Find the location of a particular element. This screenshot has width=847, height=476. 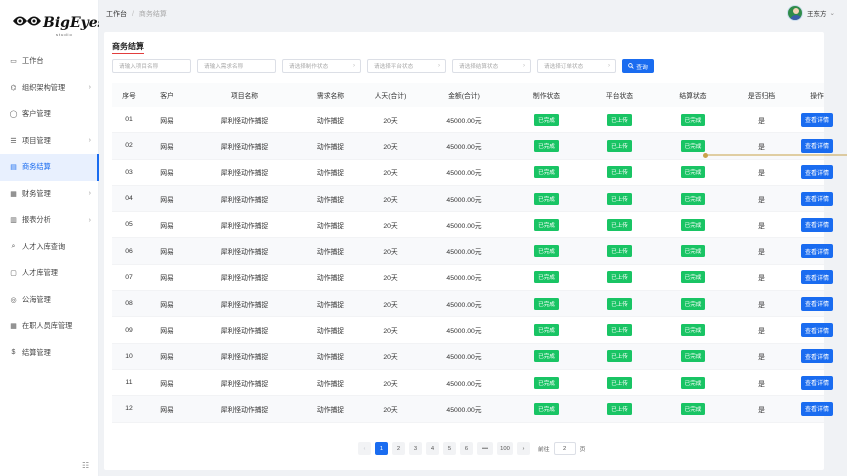

user-name: 王东方 is located at coordinates (817, 13).